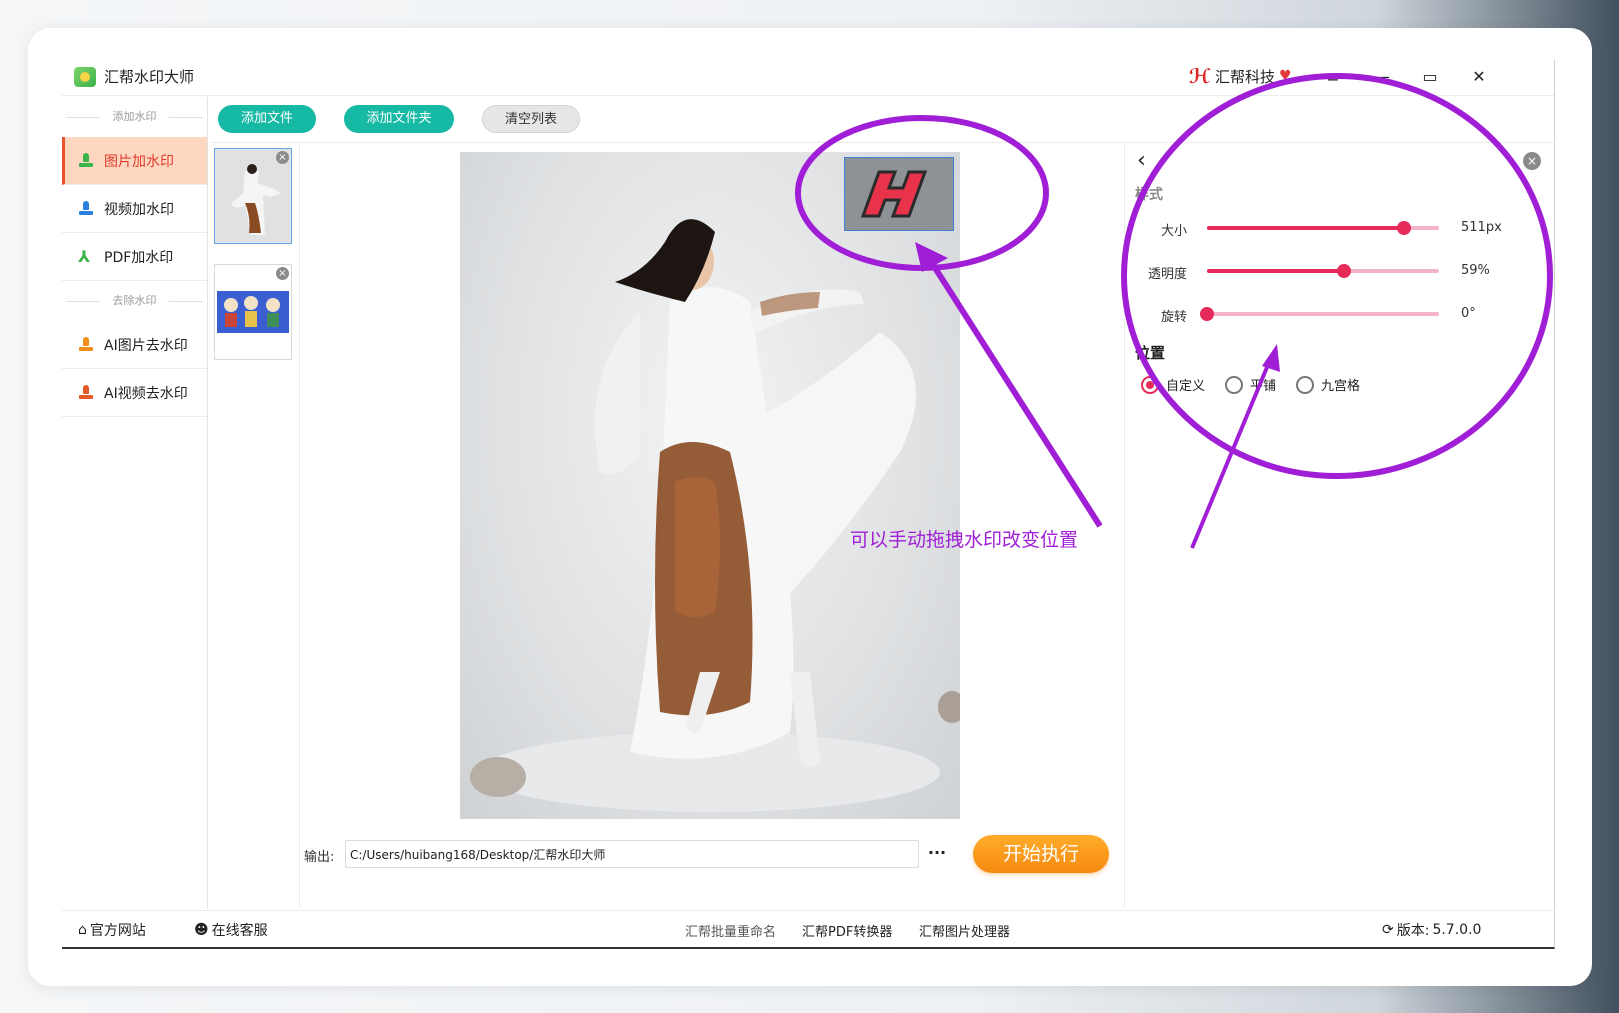 Image resolution: width=1619 pixels, height=1013 pixels. I want to click on opacity-slider-row: 透明度 59%, so click(1340, 271).